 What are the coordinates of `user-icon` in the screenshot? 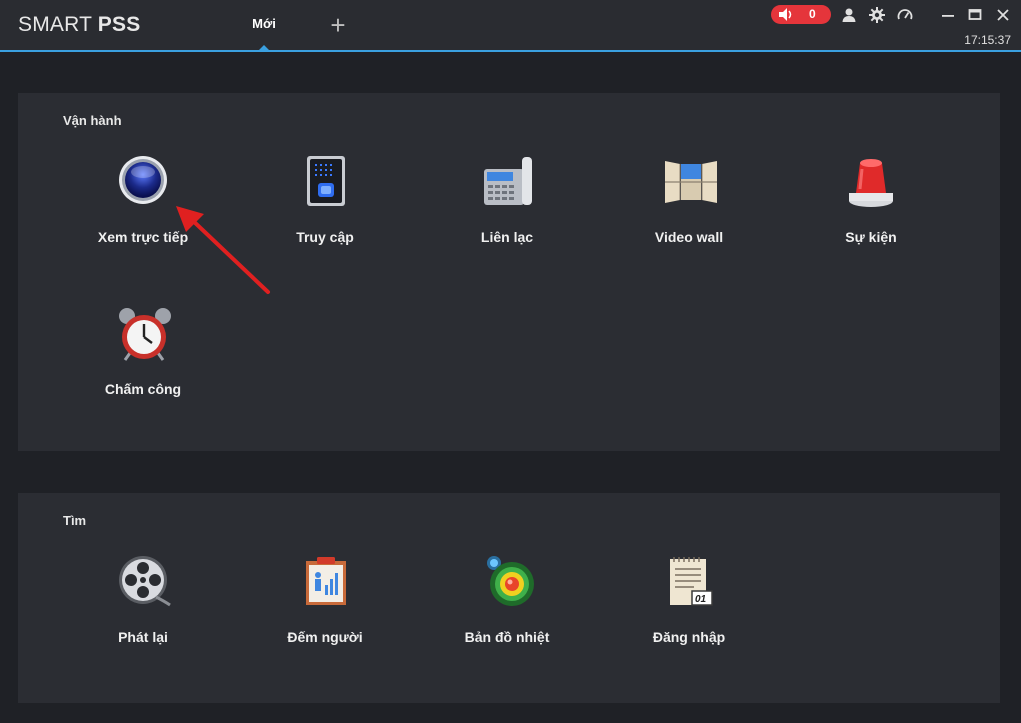 It's located at (849, 15).